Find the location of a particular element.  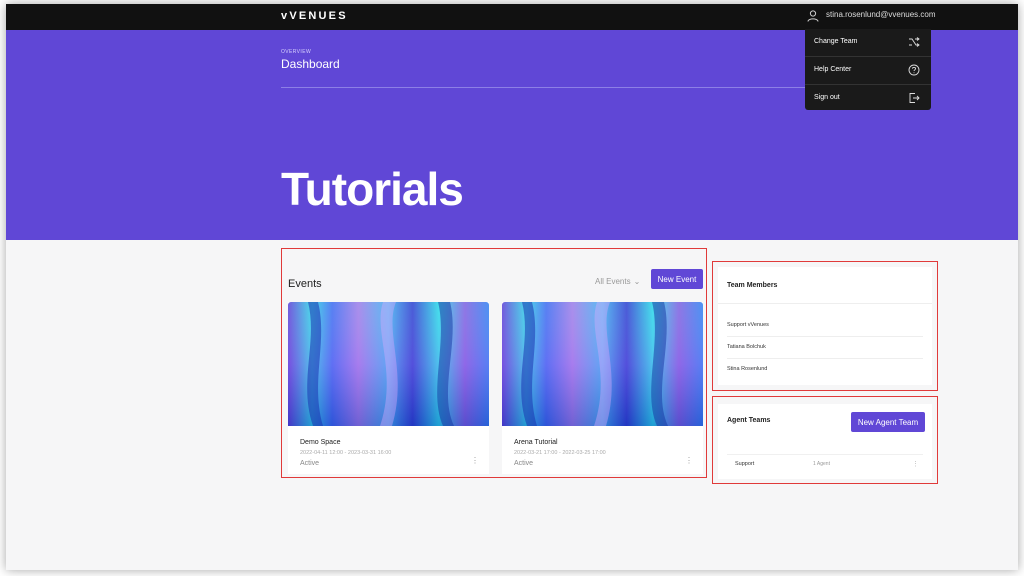

page-subtitle: Dashboard is located at coordinates (310, 64).